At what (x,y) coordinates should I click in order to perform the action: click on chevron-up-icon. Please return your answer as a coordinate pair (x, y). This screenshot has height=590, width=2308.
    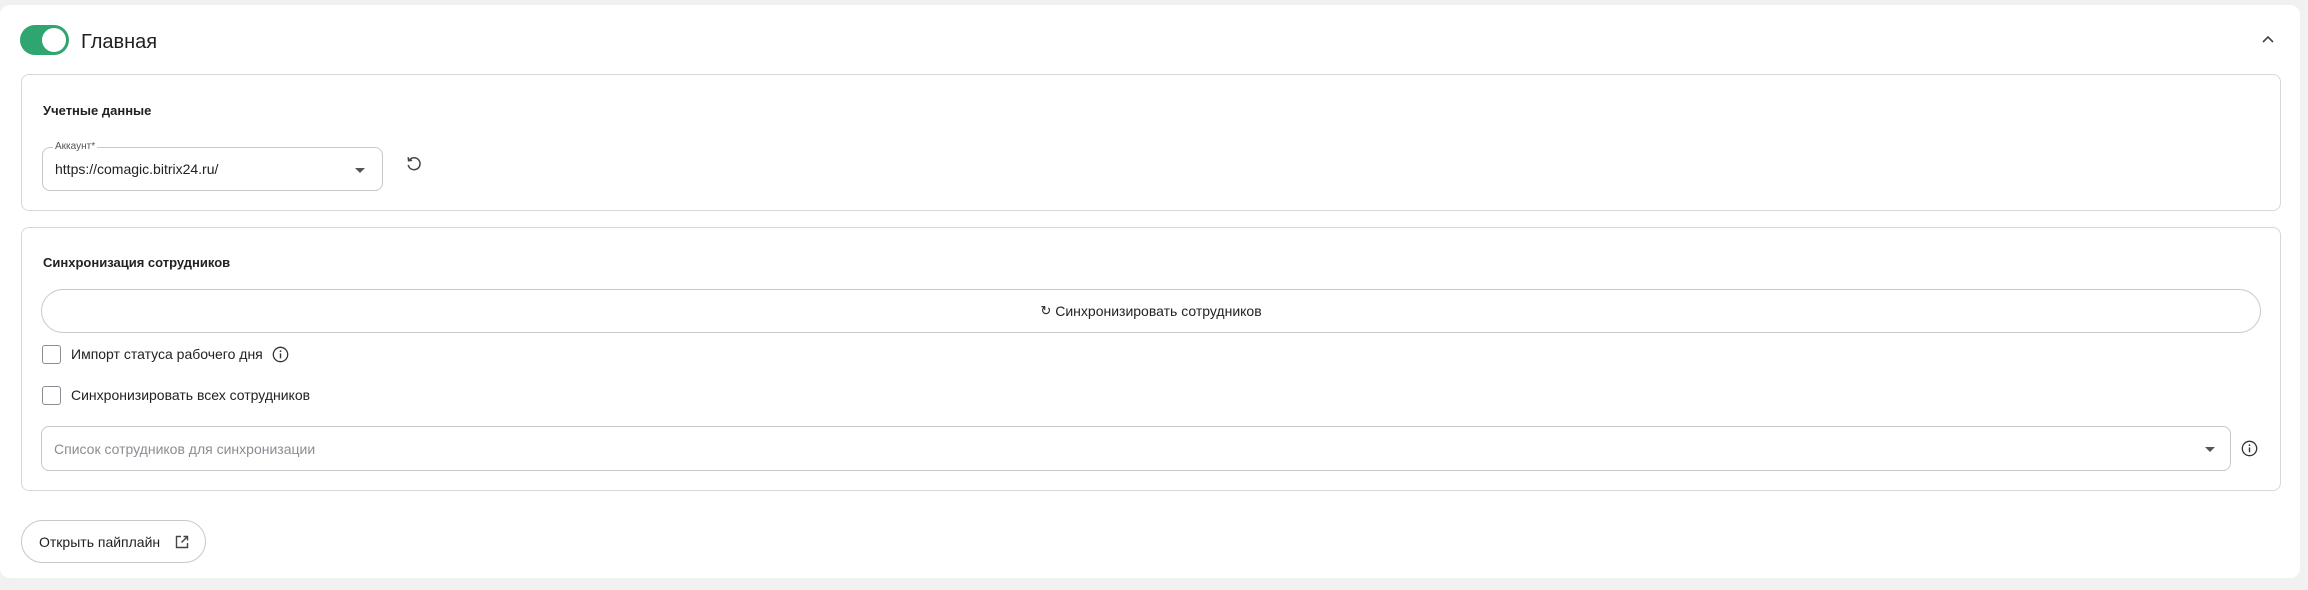
    Looking at the image, I should click on (2268, 39).